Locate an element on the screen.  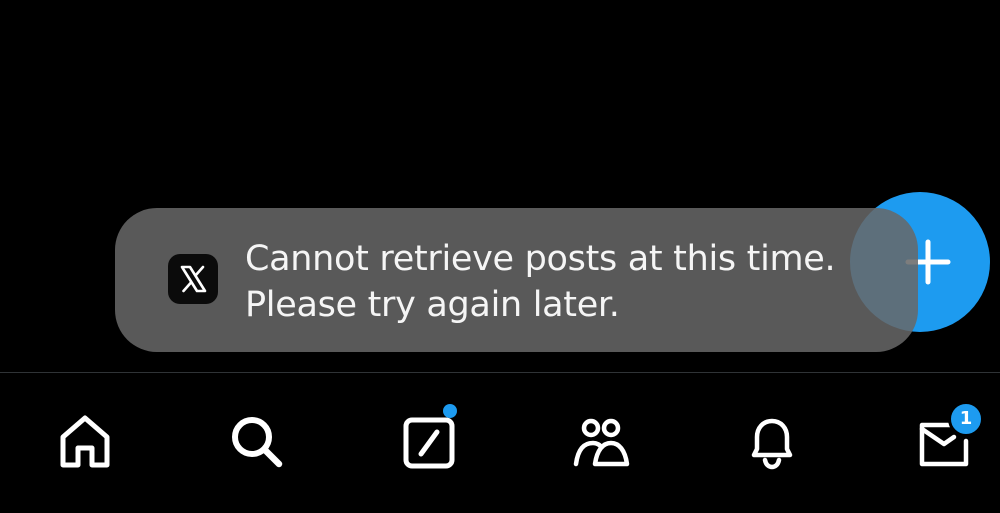
communities-icon is located at coordinates (601, 442).